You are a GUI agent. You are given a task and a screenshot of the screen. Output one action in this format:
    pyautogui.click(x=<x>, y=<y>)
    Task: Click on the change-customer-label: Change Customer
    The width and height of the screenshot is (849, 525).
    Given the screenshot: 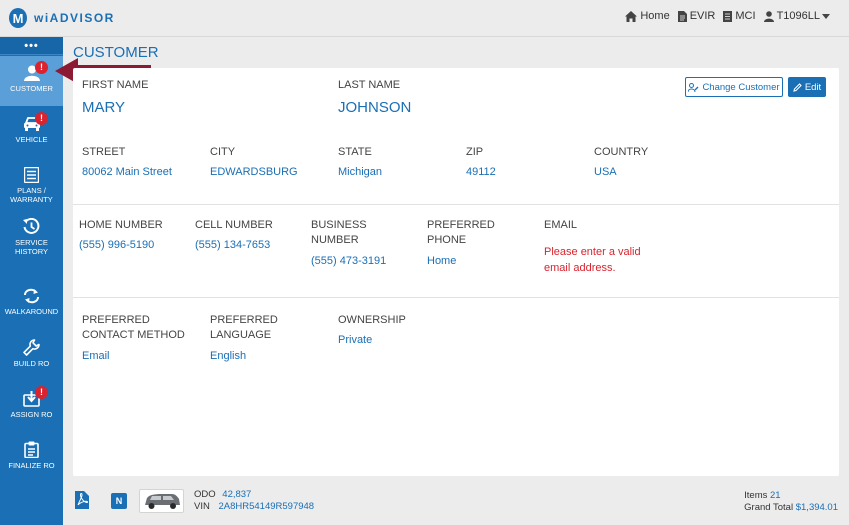 What is the action you would take?
    pyautogui.click(x=741, y=87)
    